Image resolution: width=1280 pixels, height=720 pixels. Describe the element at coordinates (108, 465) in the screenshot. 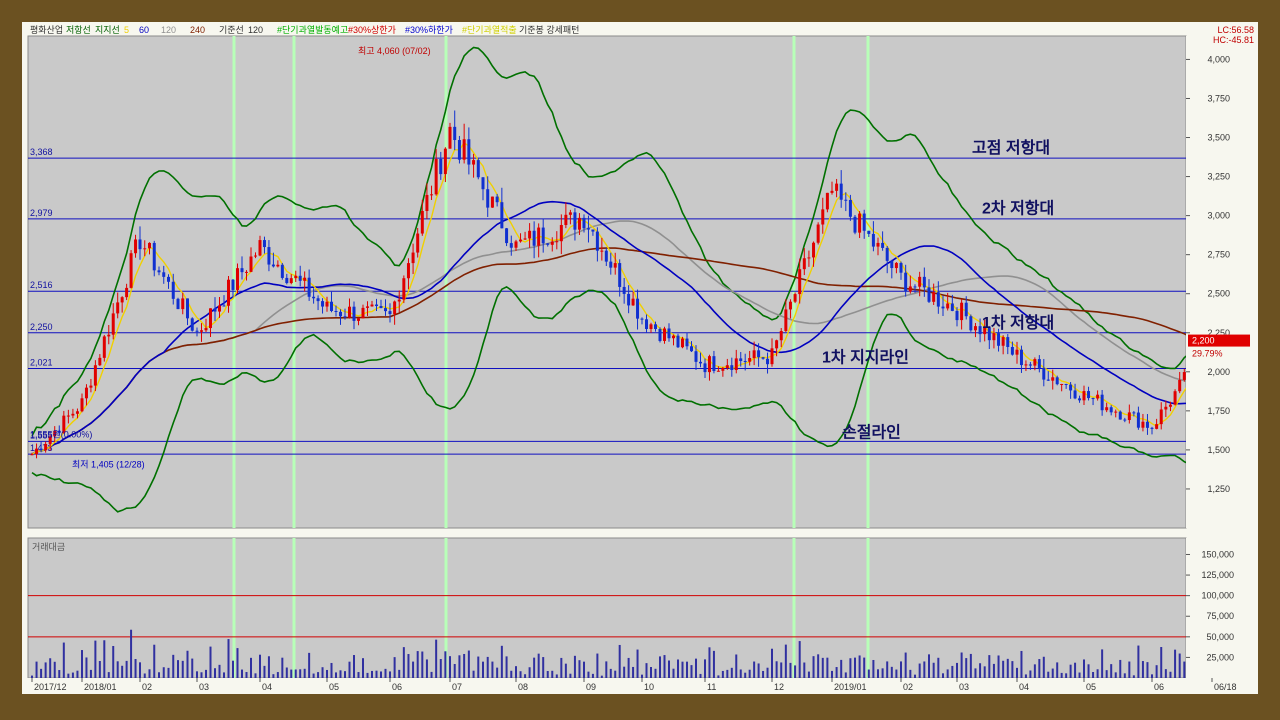

I see `low-price-label: 최저 1,405 (12/28)` at that location.